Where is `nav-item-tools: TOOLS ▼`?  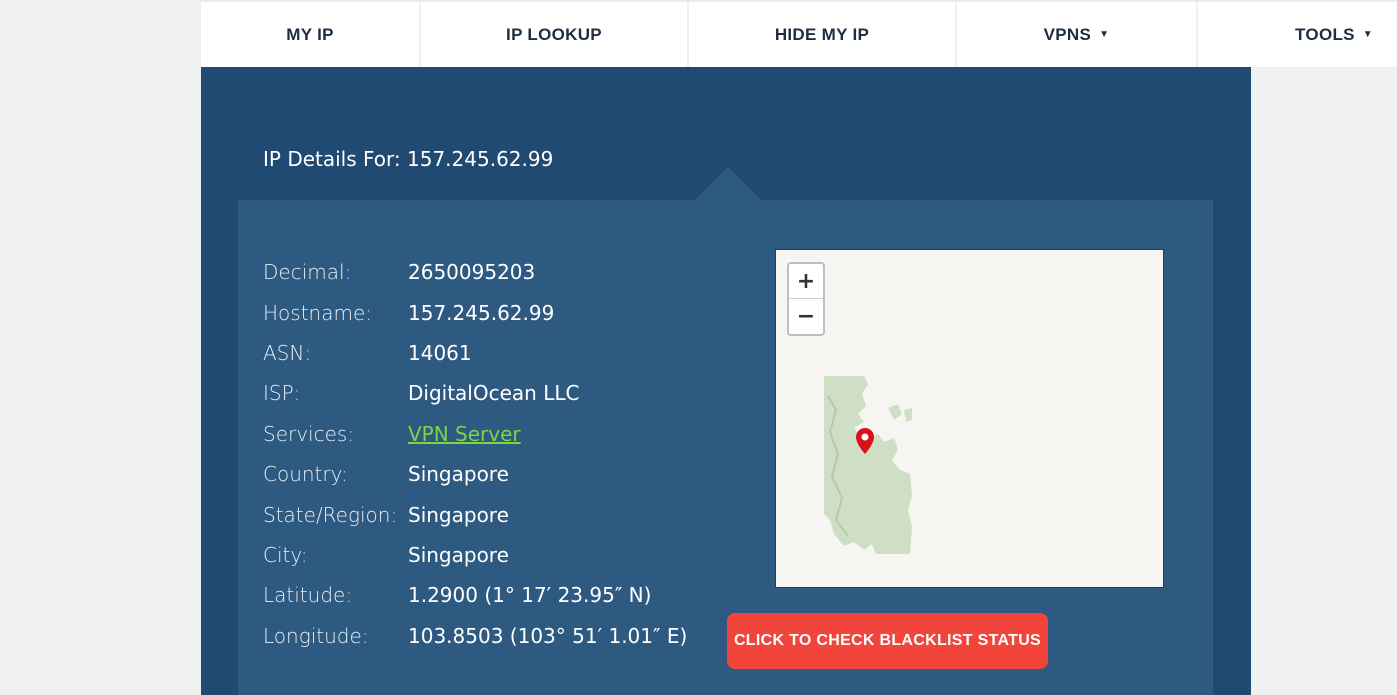
nav-item-tools: TOOLS ▼ is located at coordinates (1297, 34).